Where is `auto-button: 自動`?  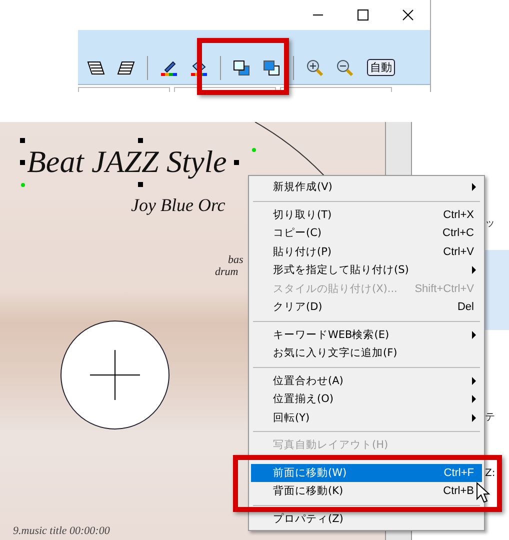 auto-button: 自動 is located at coordinates (381, 67).